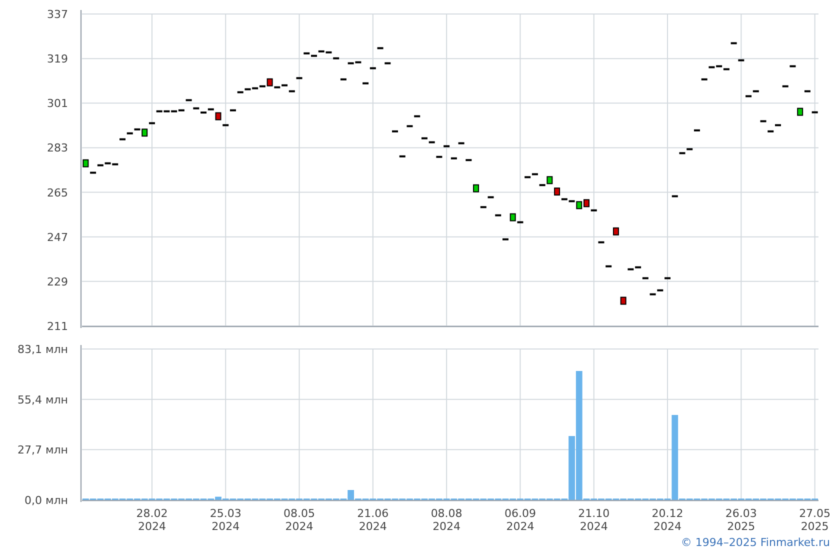 This screenshot has height=550, width=840. What do you see at coordinates (226, 520) in the screenshot?
I see `x-tick-label: 25.03 2024` at bounding box center [226, 520].